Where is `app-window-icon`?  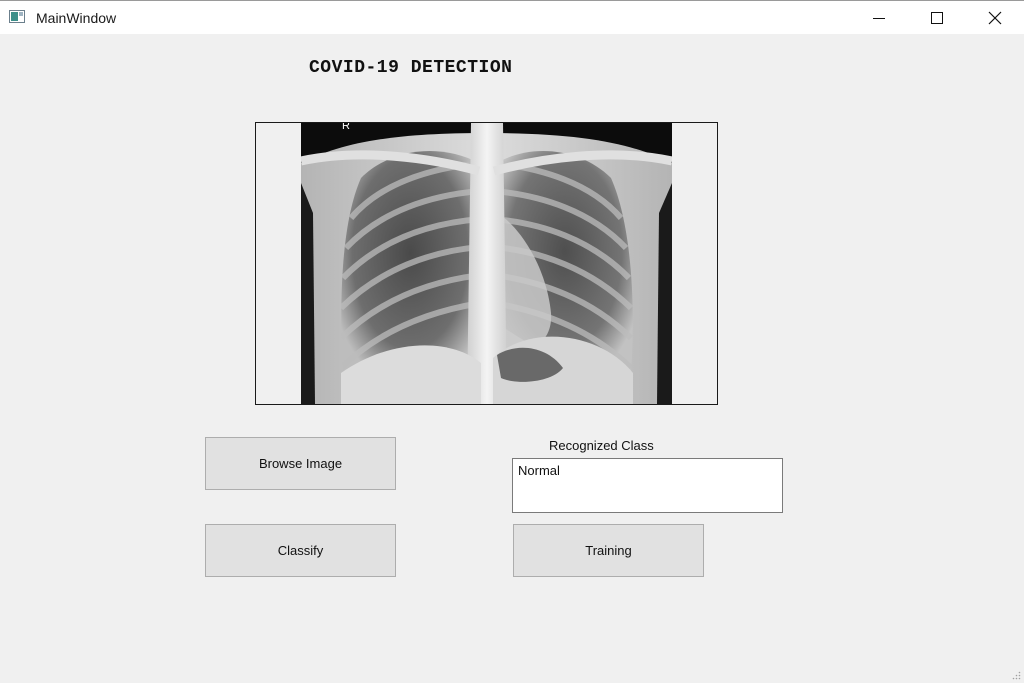 app-window-icon is located at coordinates (17, 16).